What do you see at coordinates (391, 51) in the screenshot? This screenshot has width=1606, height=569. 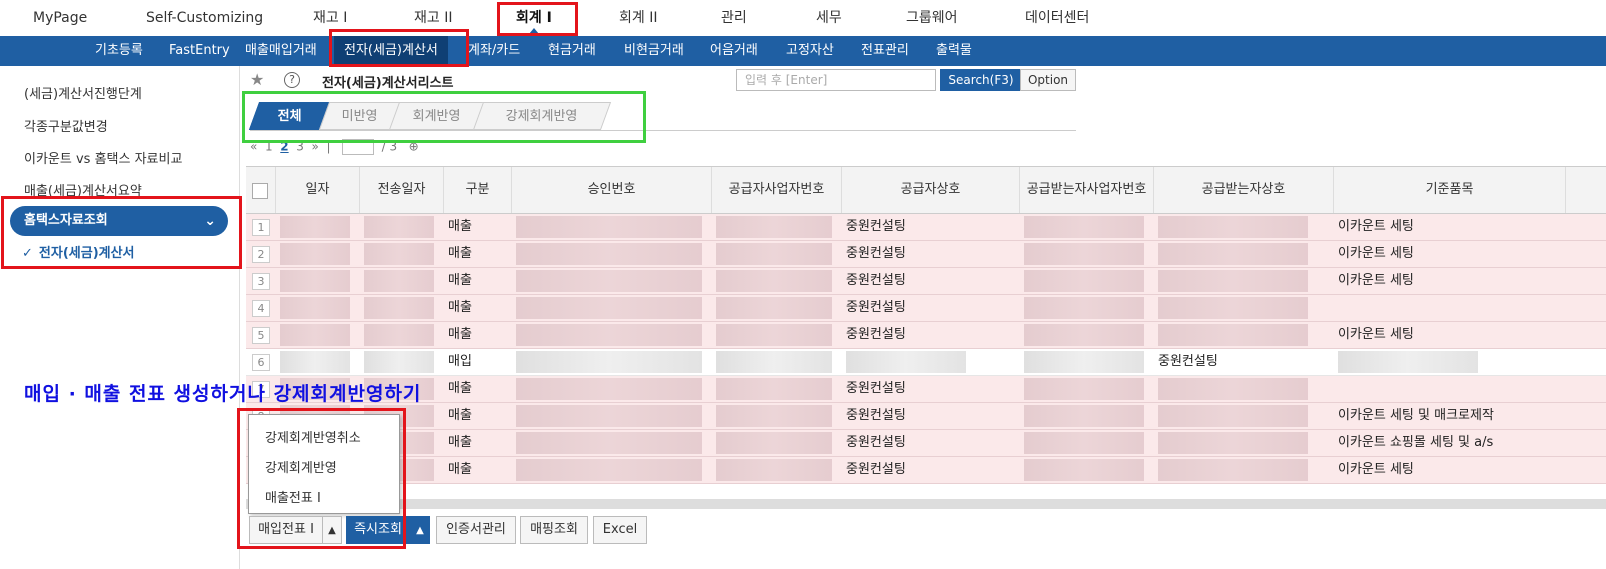 I see `sub-nav-e-tax-invoice: 전자(세금)계산서` at bounding box center [391, 51].